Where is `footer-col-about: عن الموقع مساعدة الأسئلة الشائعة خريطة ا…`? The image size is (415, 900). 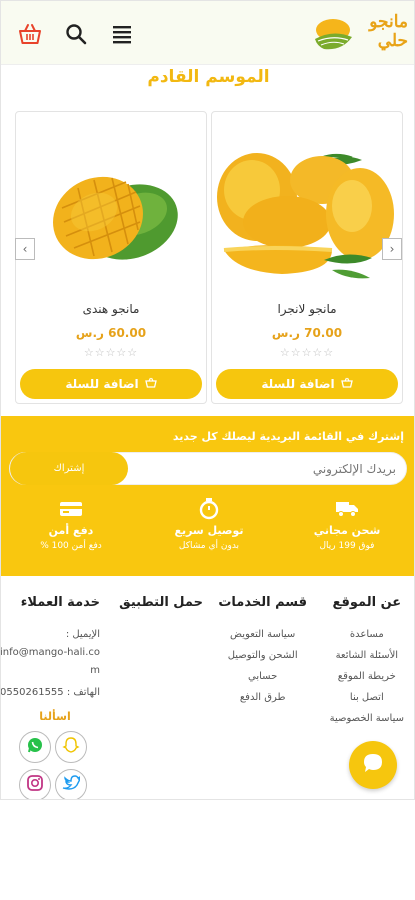 footer-col-about: عن الموقع مساعدة الأسئلة الشائعة خريطة ا… is located at coordinates (367, 662).